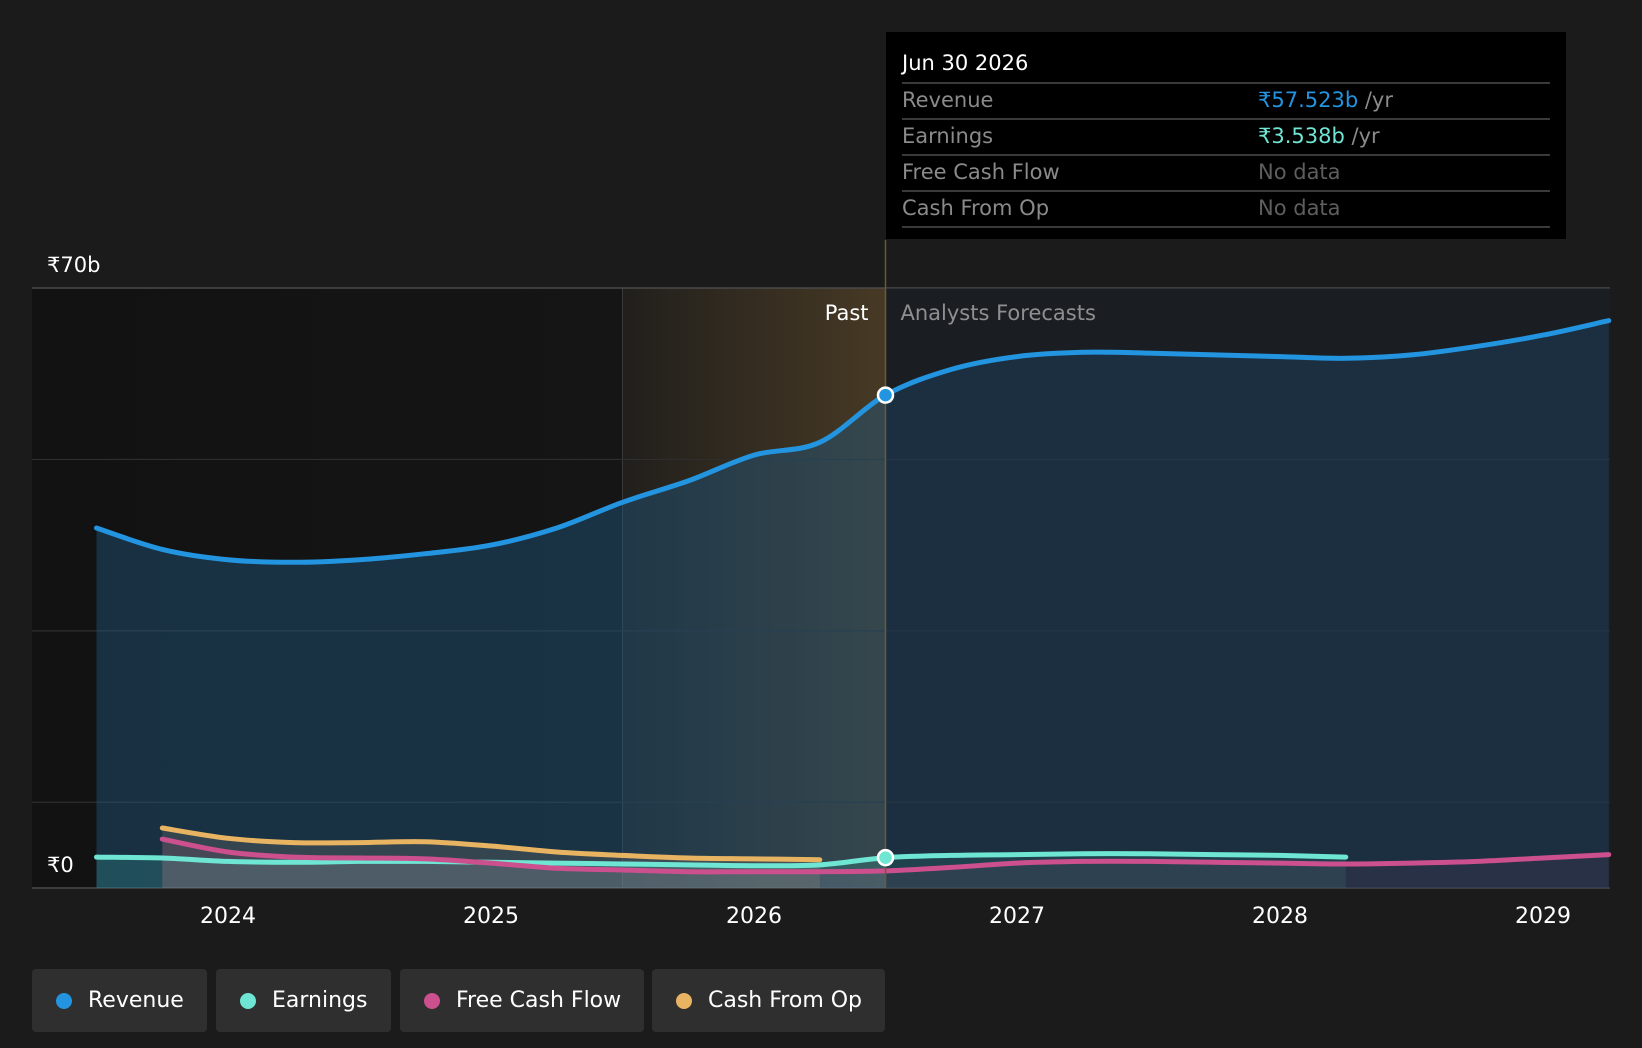  Describe the element at coordinates (432, 1001) in the screenshot. I see `free-cash-flow-dot-icon` at that location.